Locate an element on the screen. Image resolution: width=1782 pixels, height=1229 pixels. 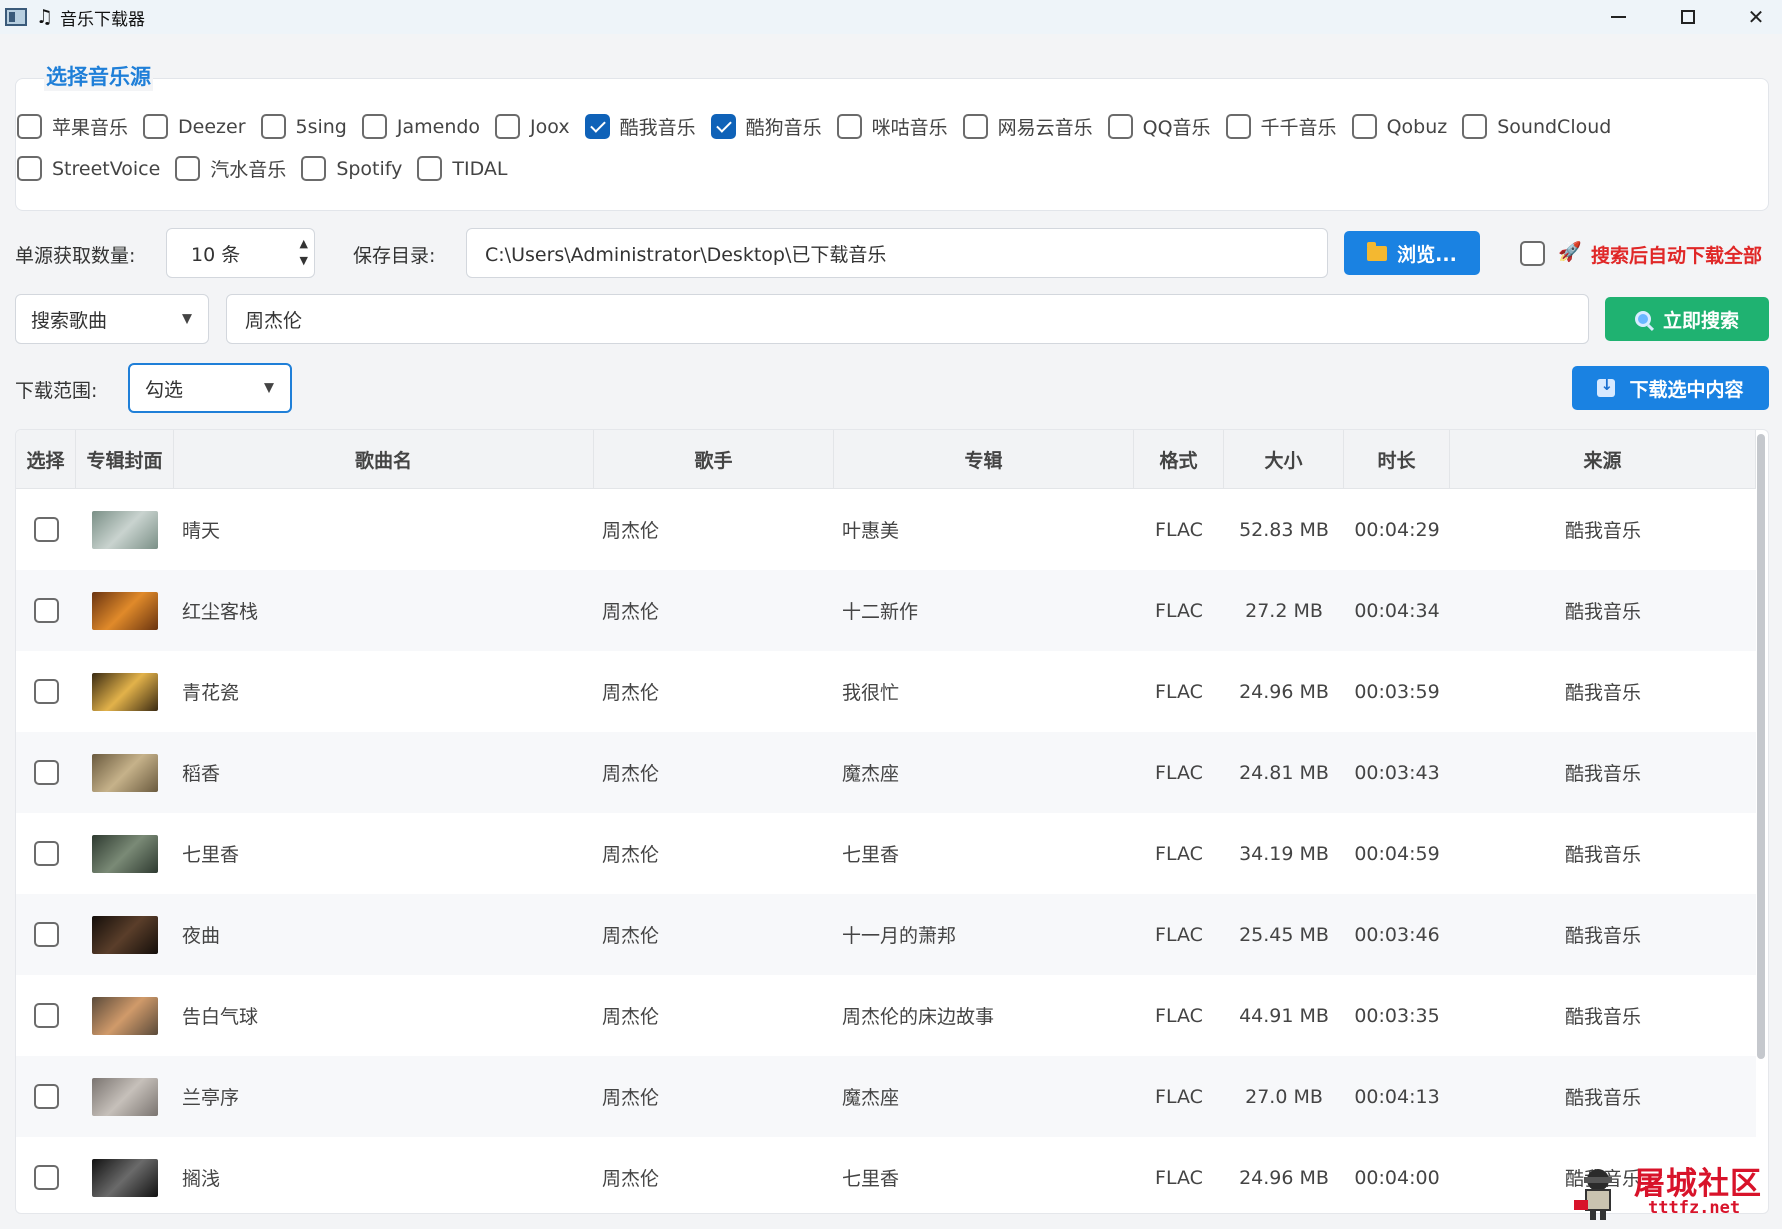
search-type-select: 搜索歌曲 ▼ is located at coordinates (112, 319).